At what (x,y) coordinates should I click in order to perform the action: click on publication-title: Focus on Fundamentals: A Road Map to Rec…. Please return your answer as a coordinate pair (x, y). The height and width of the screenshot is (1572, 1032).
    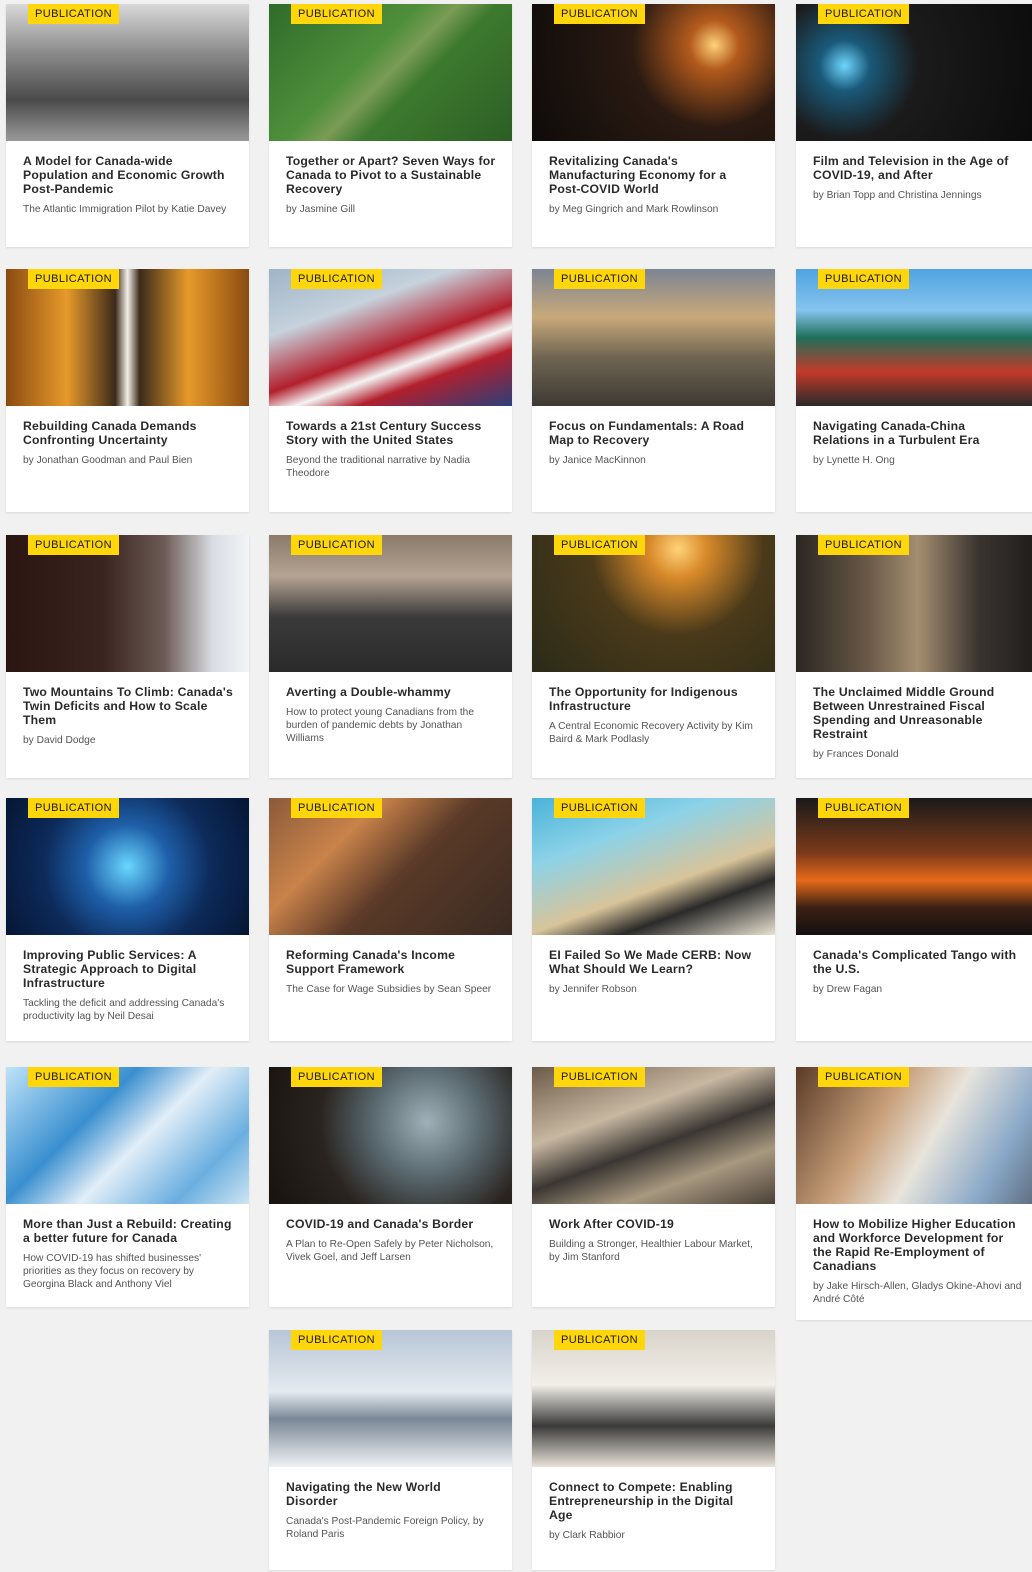
    Looking at the image, I should click on (654, 433).